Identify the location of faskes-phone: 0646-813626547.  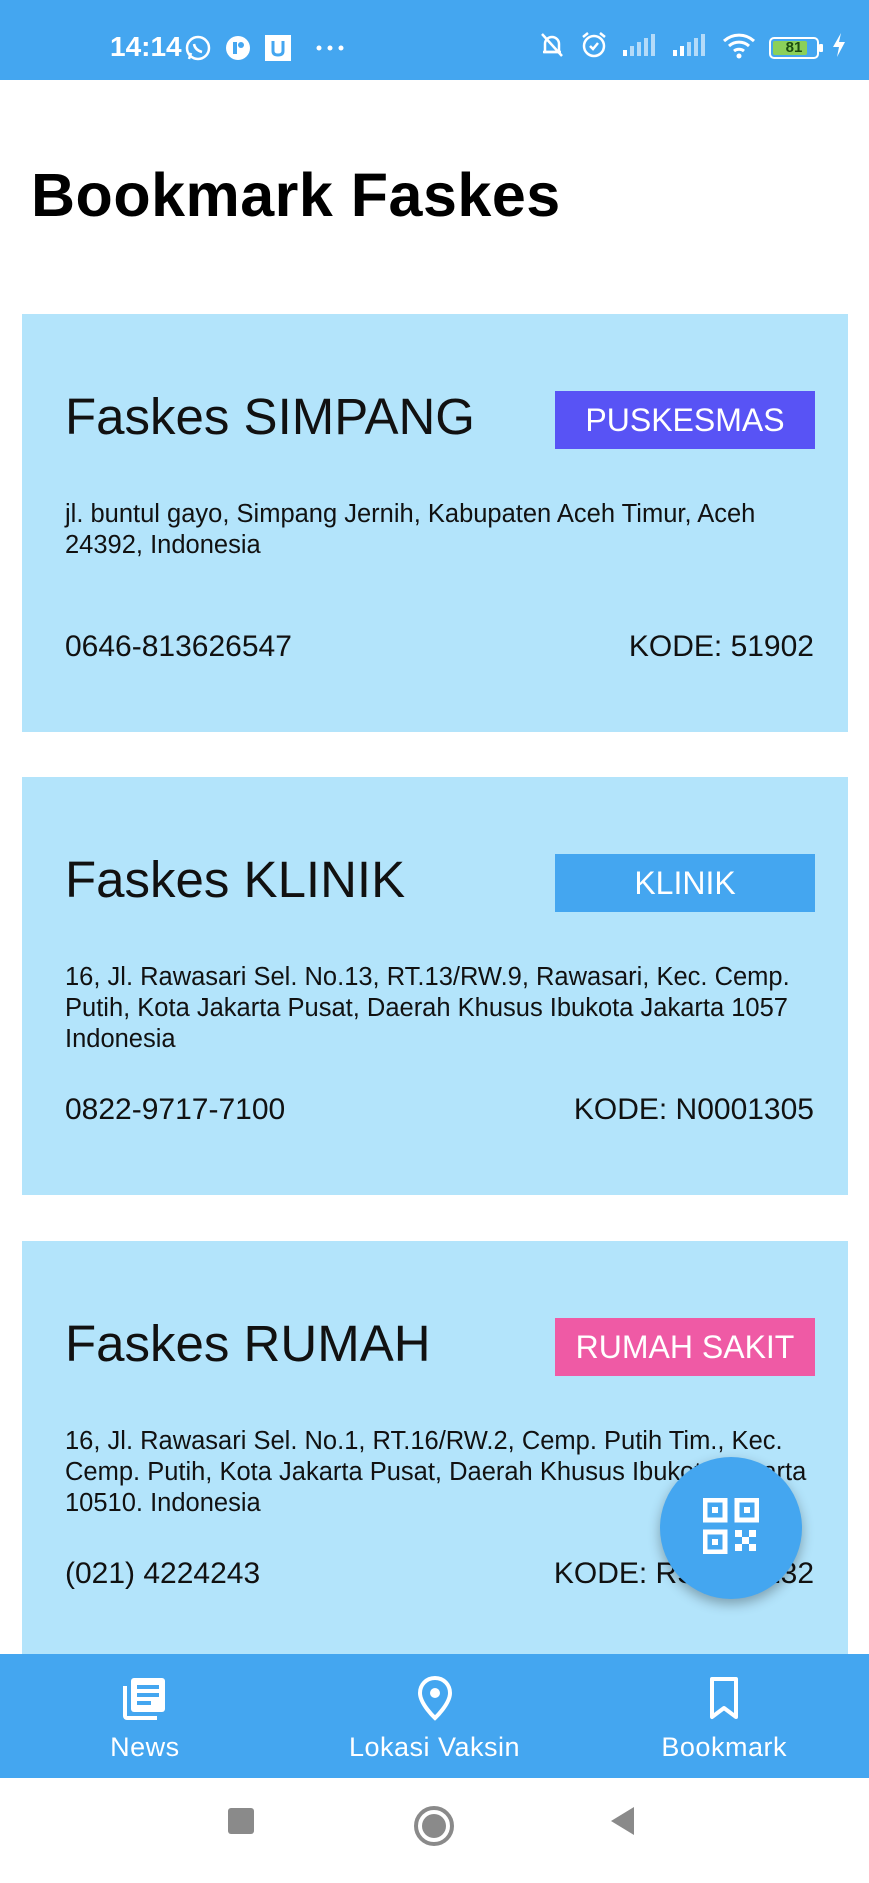
(178, 647).